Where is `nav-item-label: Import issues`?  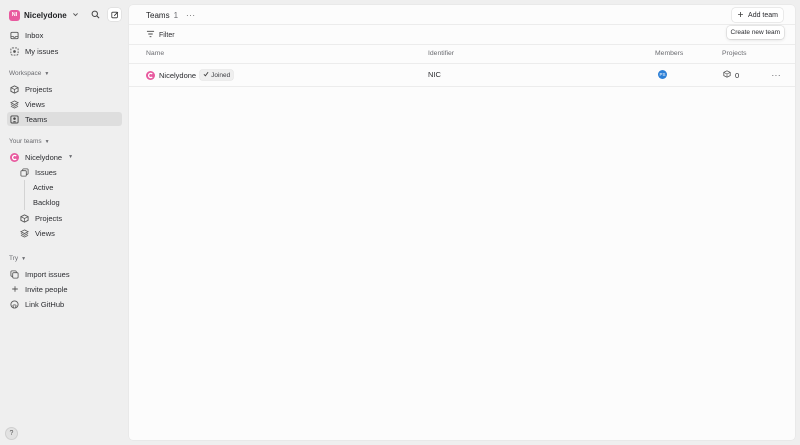 nav-item-label: Import issues is located at coordinates (47, 274).